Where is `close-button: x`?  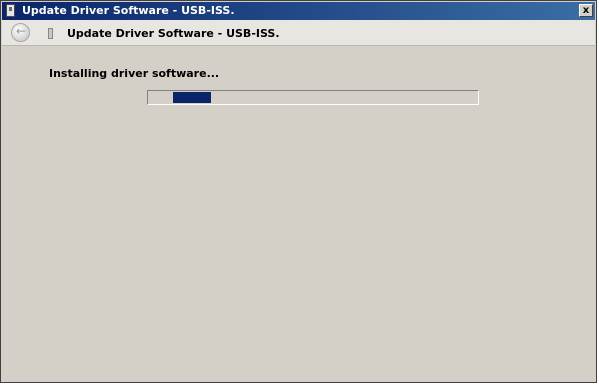 close-button: x is located at coordinates (586, 10).